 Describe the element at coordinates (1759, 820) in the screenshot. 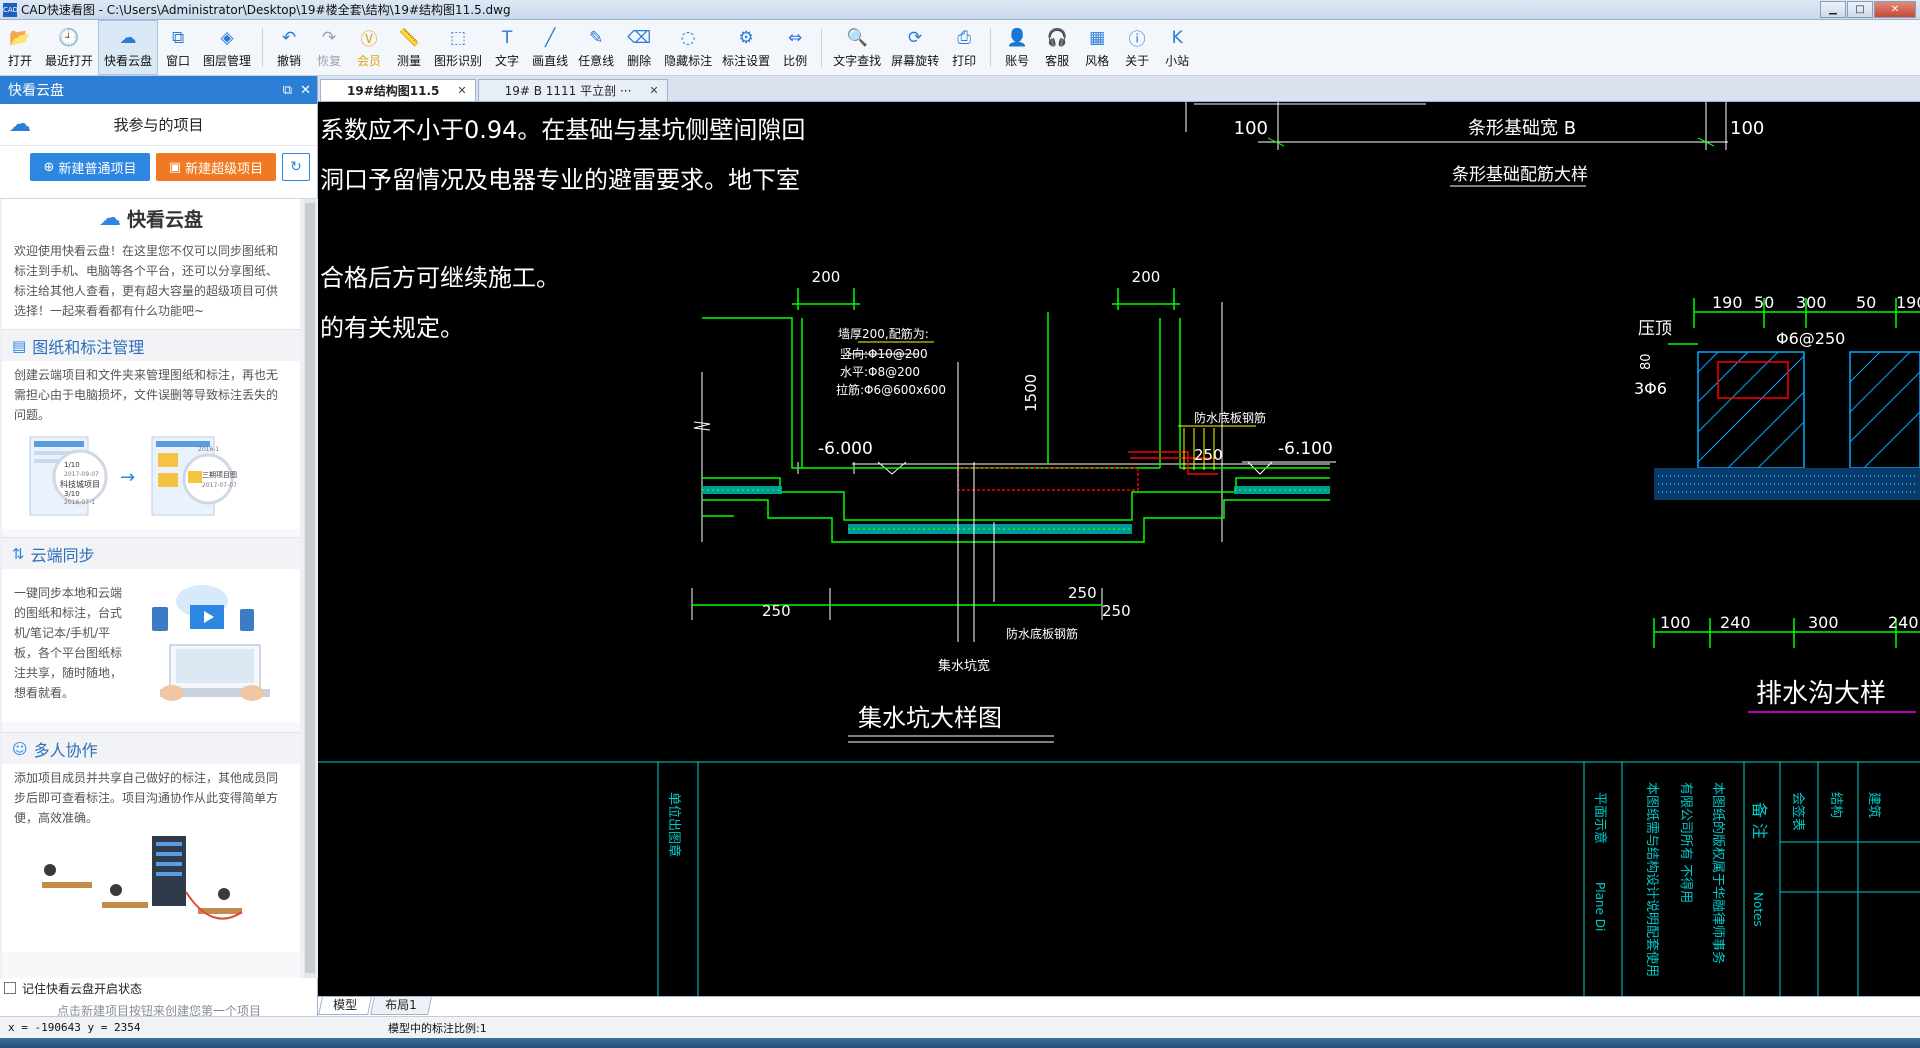

I see `tb-remarks: 备 注` at that location.